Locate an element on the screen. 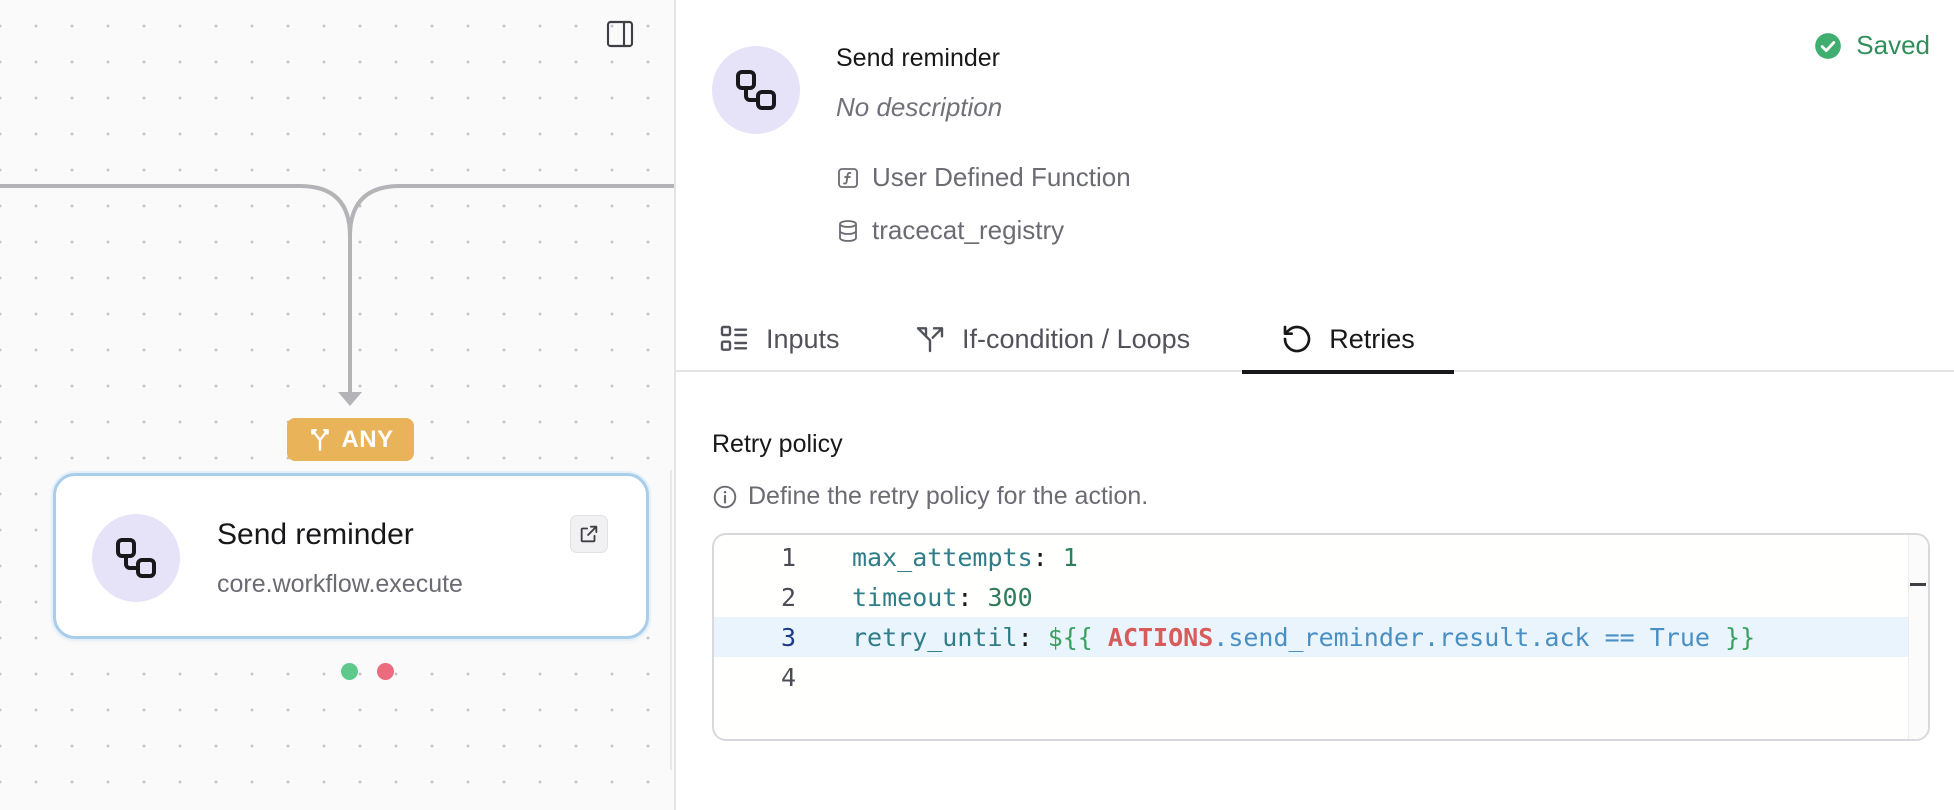  retry-policy-hint: Define the retry policy for the action. is located at coordinates (930, 496).